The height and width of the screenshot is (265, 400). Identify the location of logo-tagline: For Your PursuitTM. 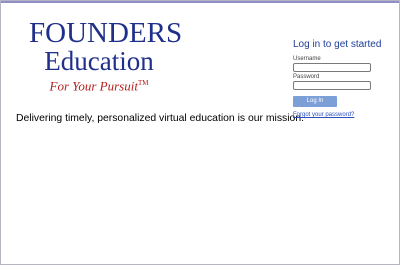
(99, 84).